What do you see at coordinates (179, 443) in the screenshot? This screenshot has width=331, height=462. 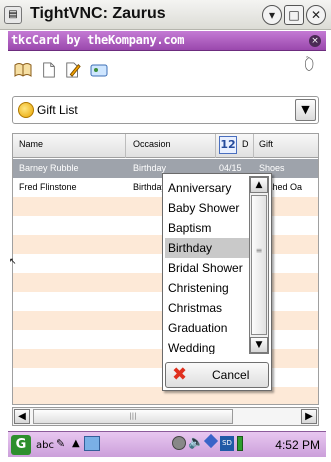 I see `gear-icon` at bounding box center [179, 443].